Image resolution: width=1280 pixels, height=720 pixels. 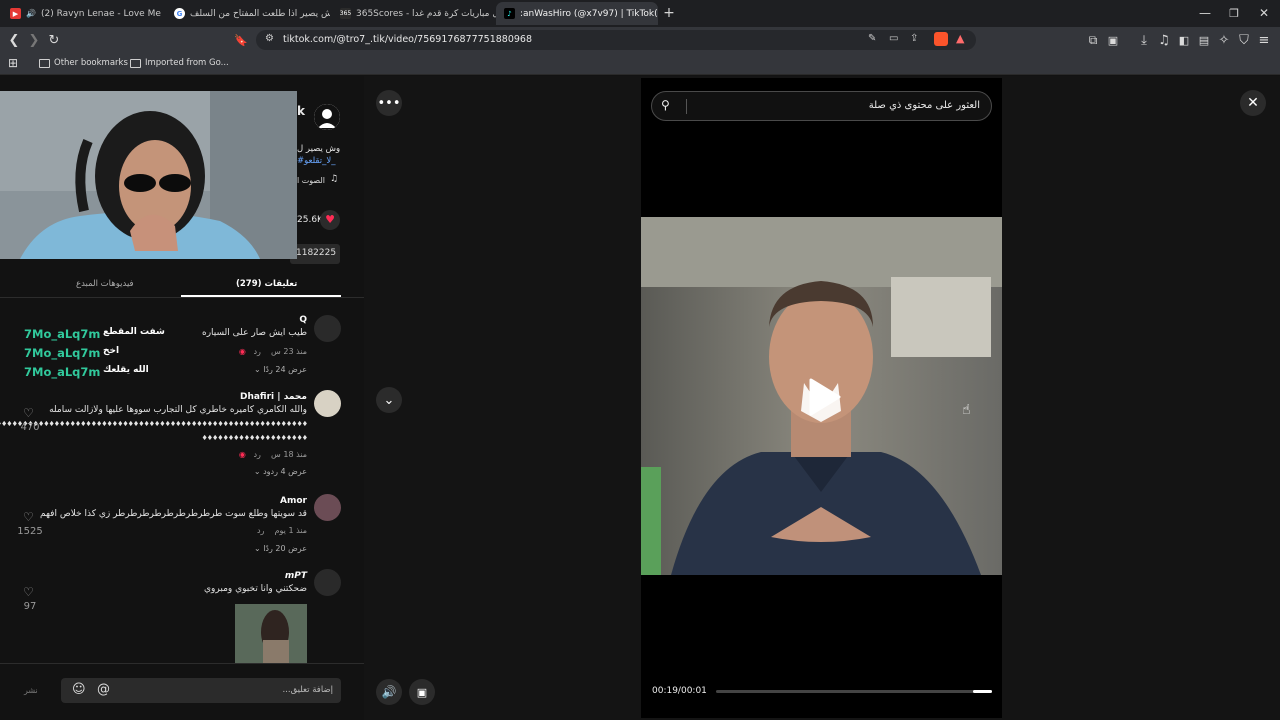 I want to click on view-replies-button: عرض 4 ردود ⌄, so click(x=280, y=471).